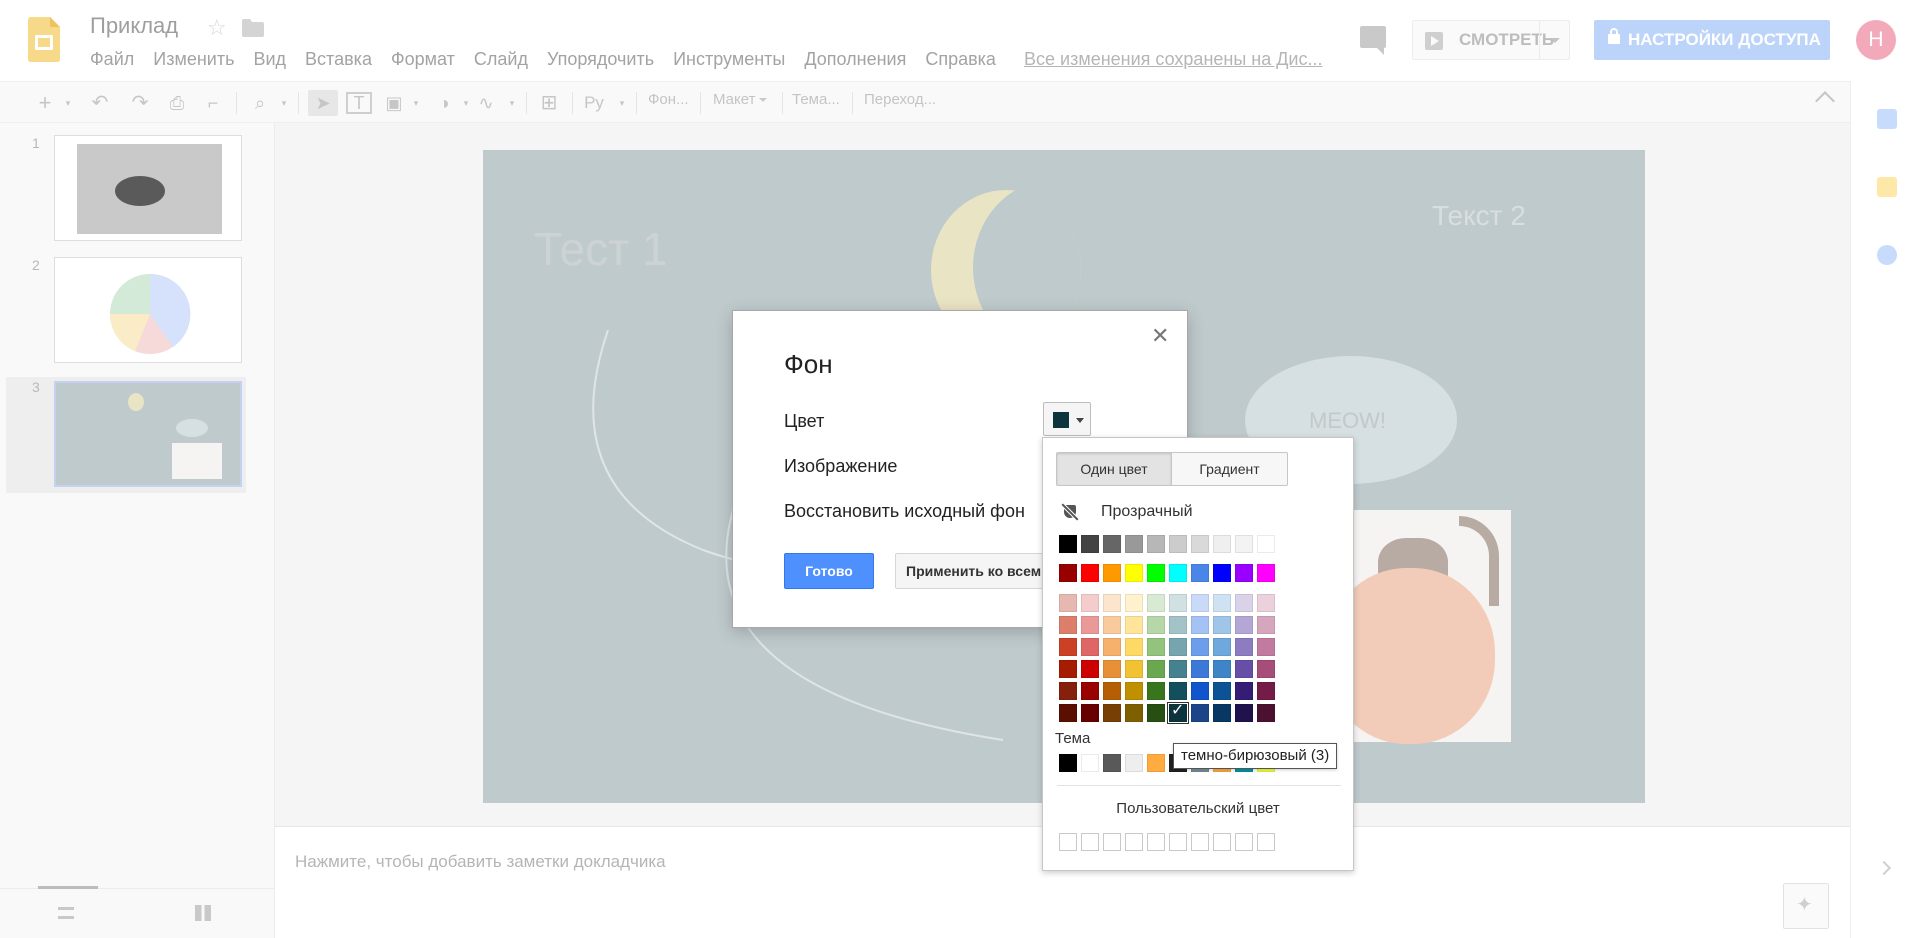  I want to click on slide-text-box: Текст 2, so click(1479, 216).